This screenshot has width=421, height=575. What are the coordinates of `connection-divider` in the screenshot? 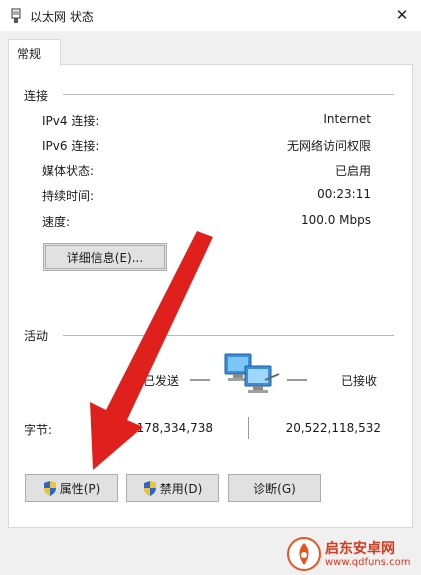 It's located at (228, 94).